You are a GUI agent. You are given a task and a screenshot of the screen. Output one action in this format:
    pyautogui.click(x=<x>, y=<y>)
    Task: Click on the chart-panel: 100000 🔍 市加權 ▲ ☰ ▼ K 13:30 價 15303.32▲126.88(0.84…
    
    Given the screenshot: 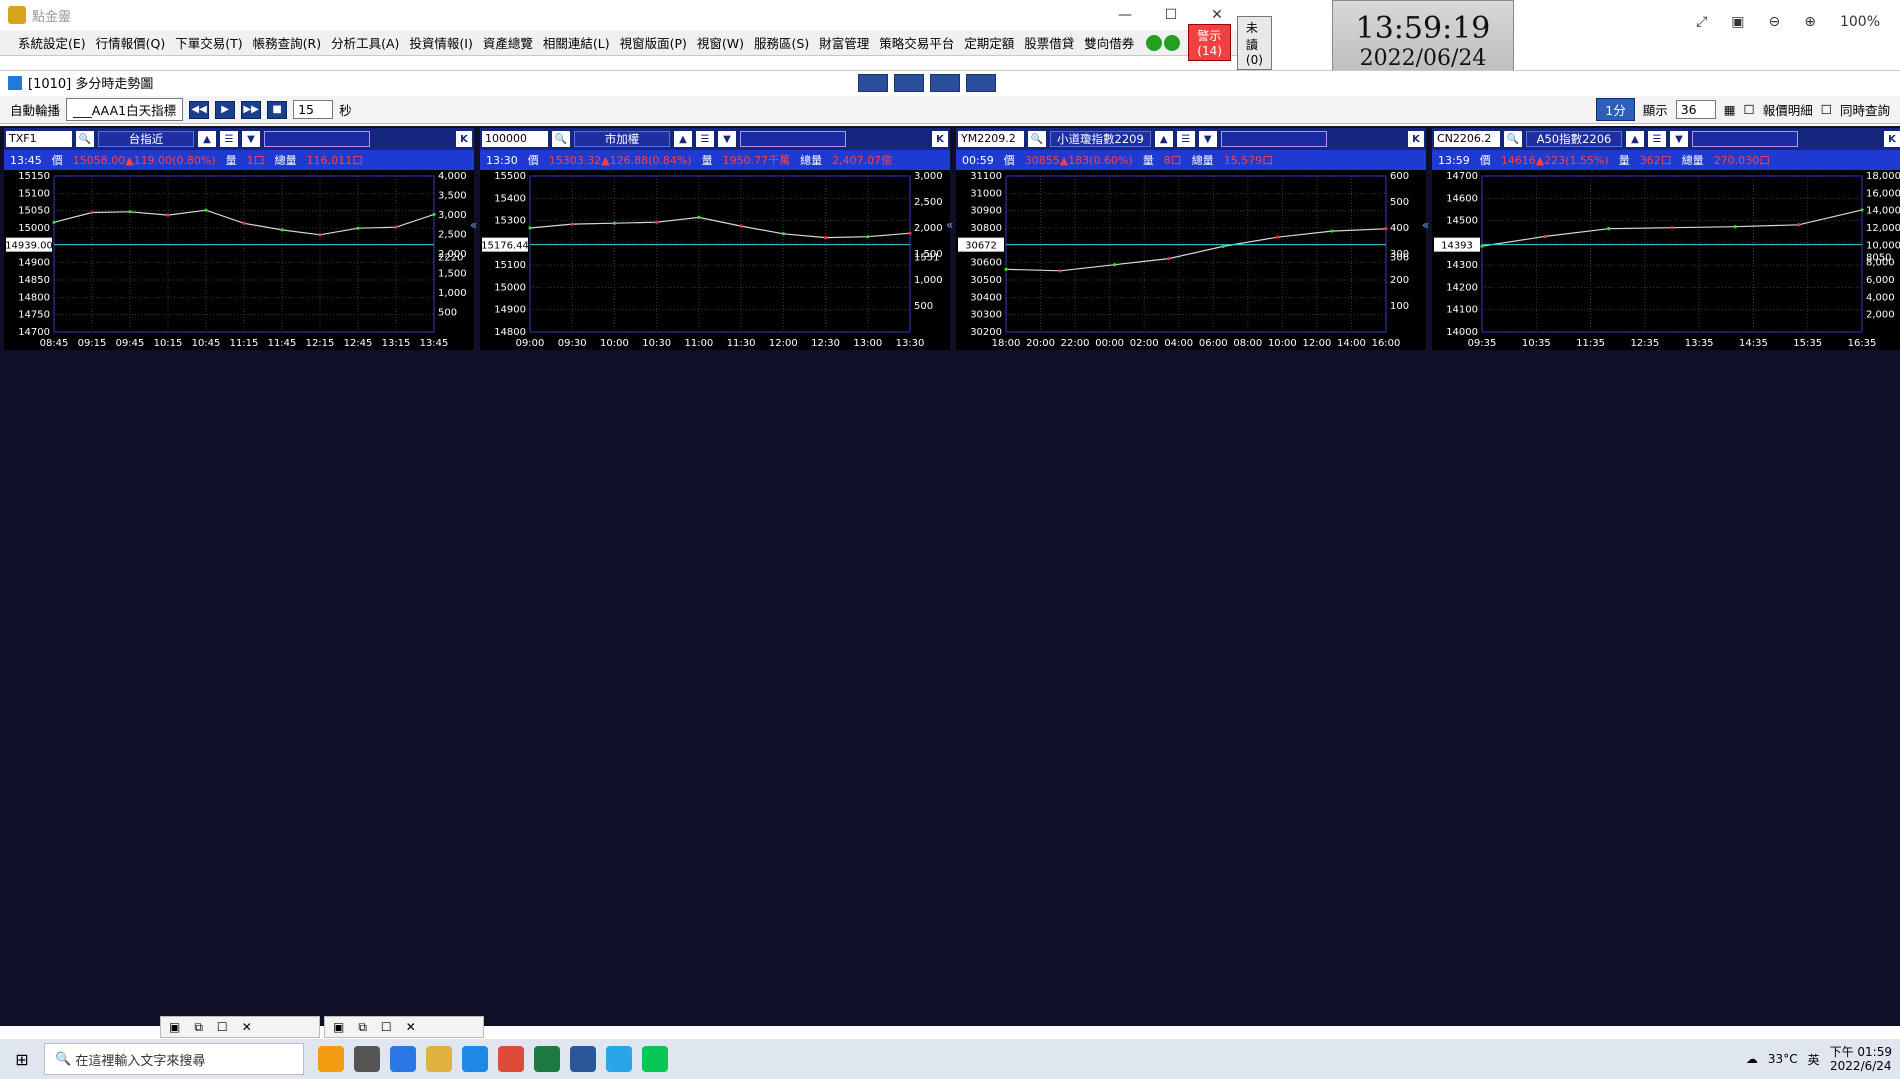 What is the action you would take?
    pyautogui.click(x=715, y=239)
    